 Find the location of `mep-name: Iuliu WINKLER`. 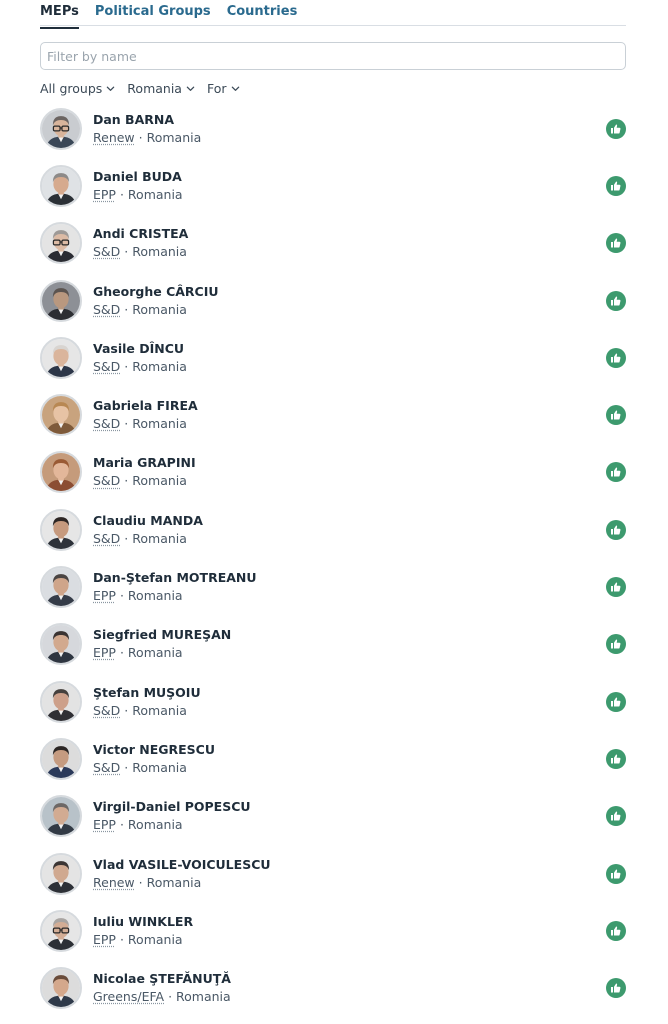

mep-name: Iuliu WINKLER is located at coordinates (143, 922).